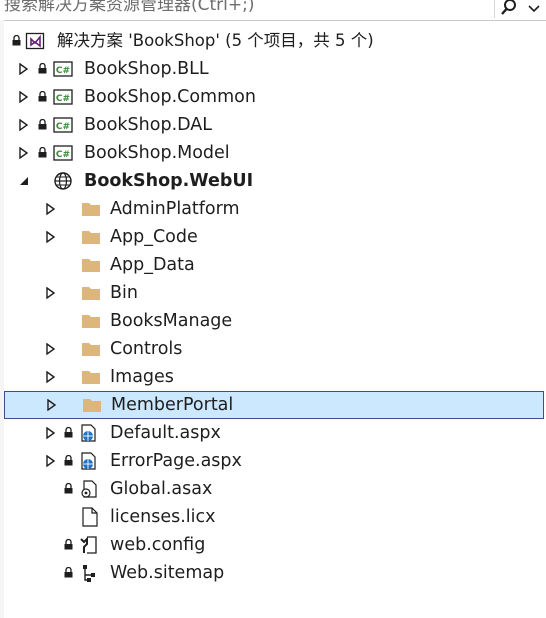 The image size is (546, 618). I want to click on project-label: BookShop.Common, so click(170, 97).